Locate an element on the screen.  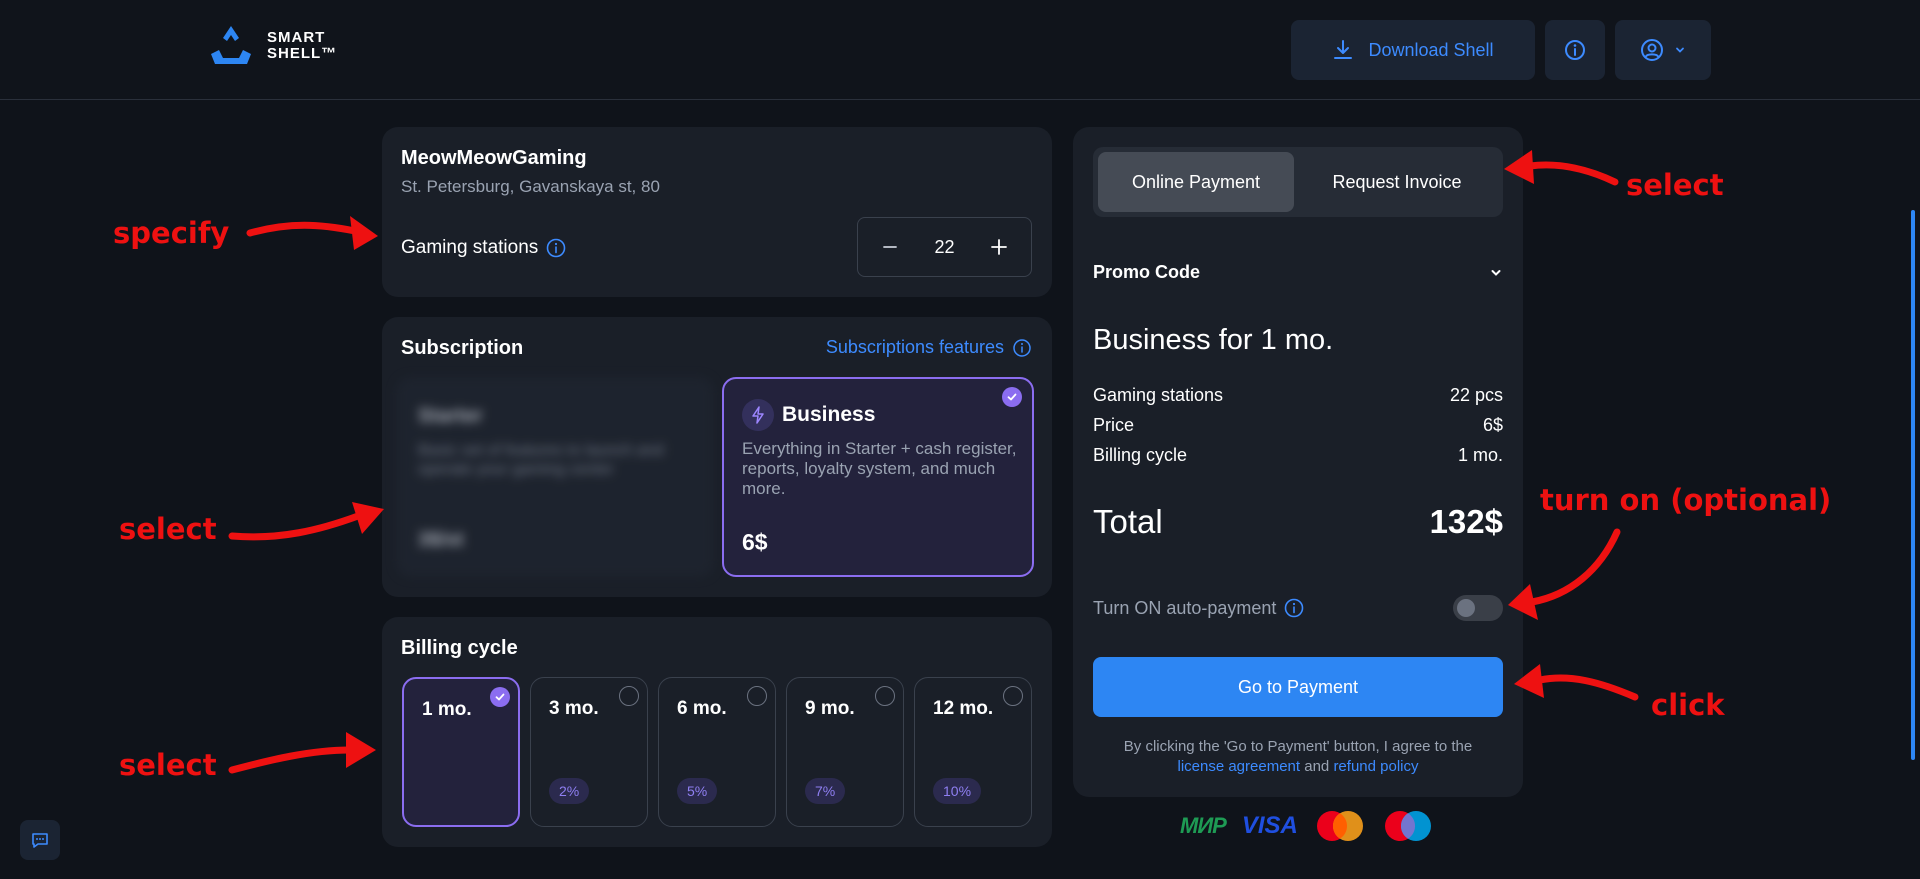
plan-name: Starter is located at coordinates (450, 416).